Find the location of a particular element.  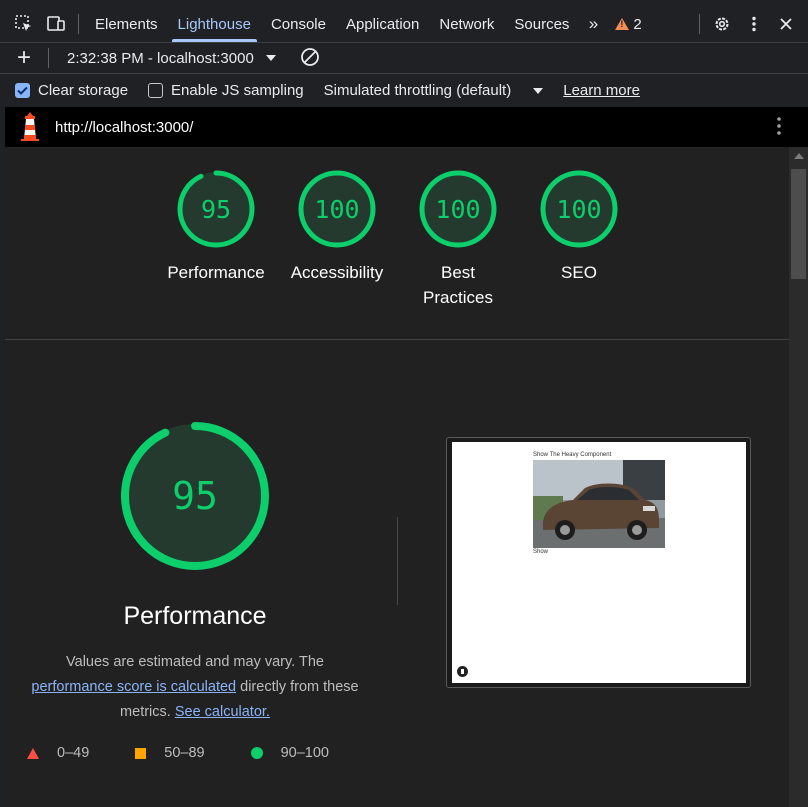

gauge-label: SEO is located at coordinates (579, 272).